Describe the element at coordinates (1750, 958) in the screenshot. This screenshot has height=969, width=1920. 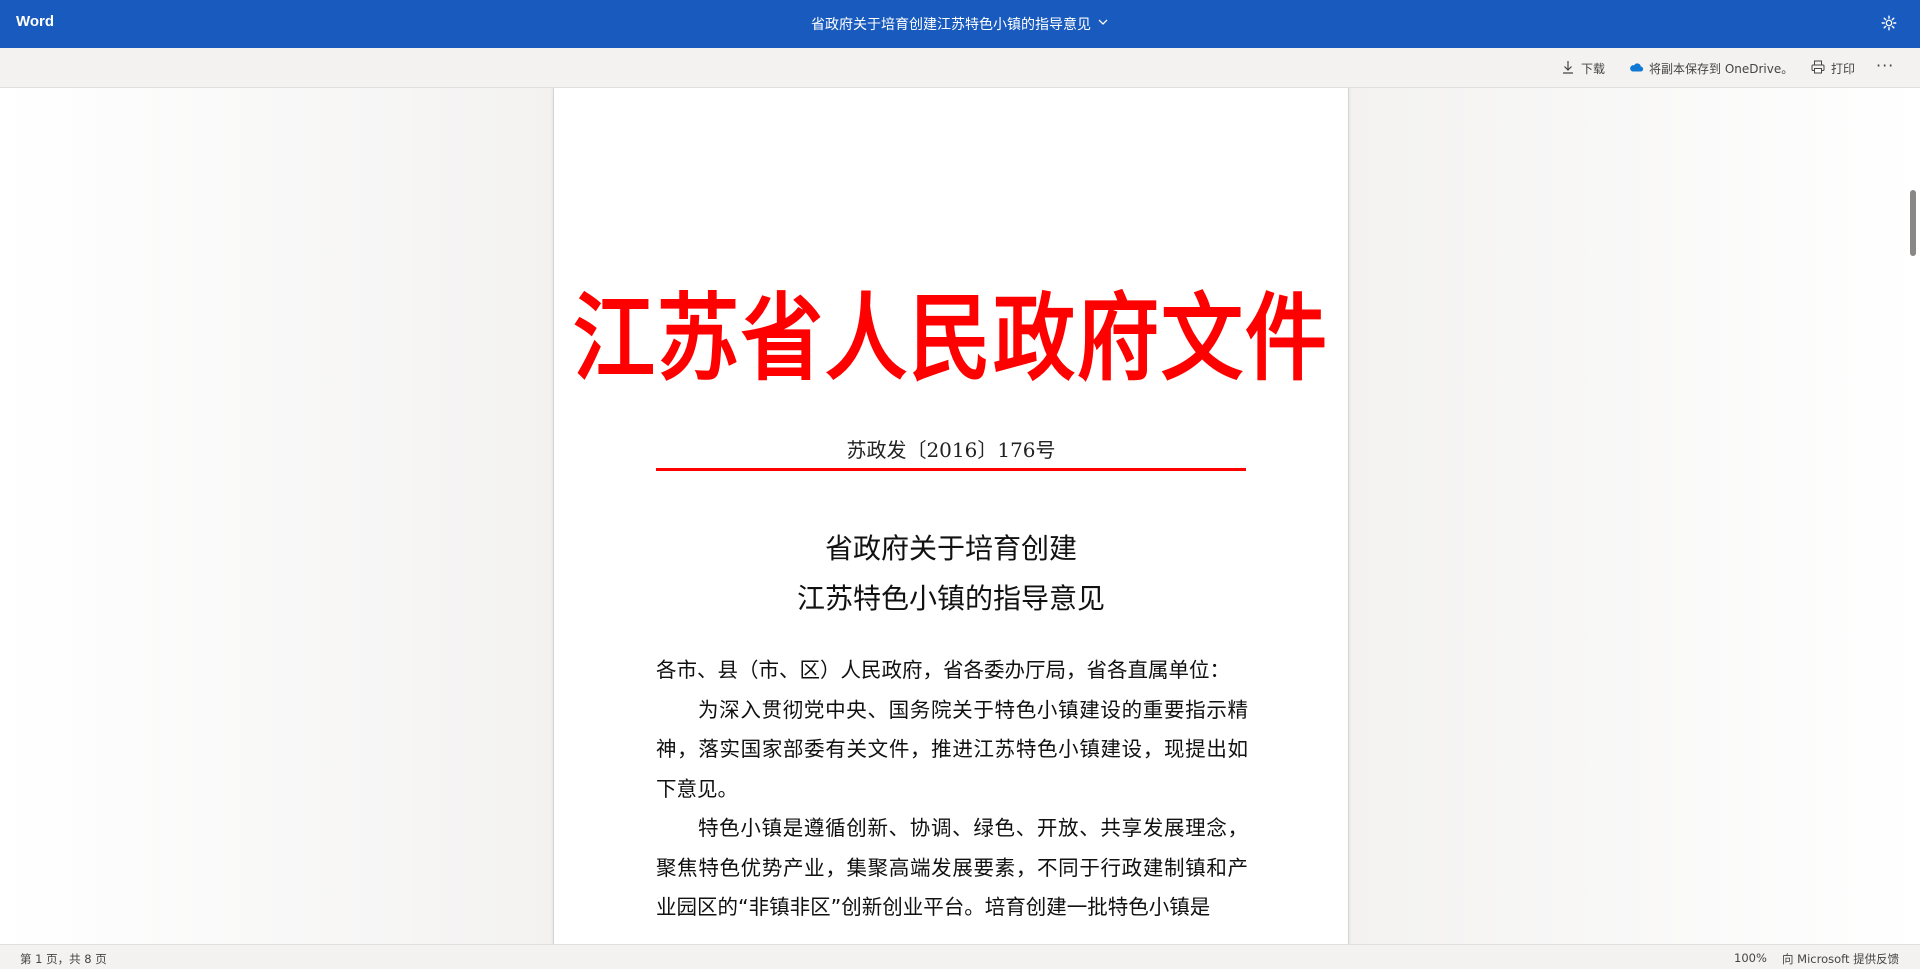
I see `zoom-level: 100%` at that location.